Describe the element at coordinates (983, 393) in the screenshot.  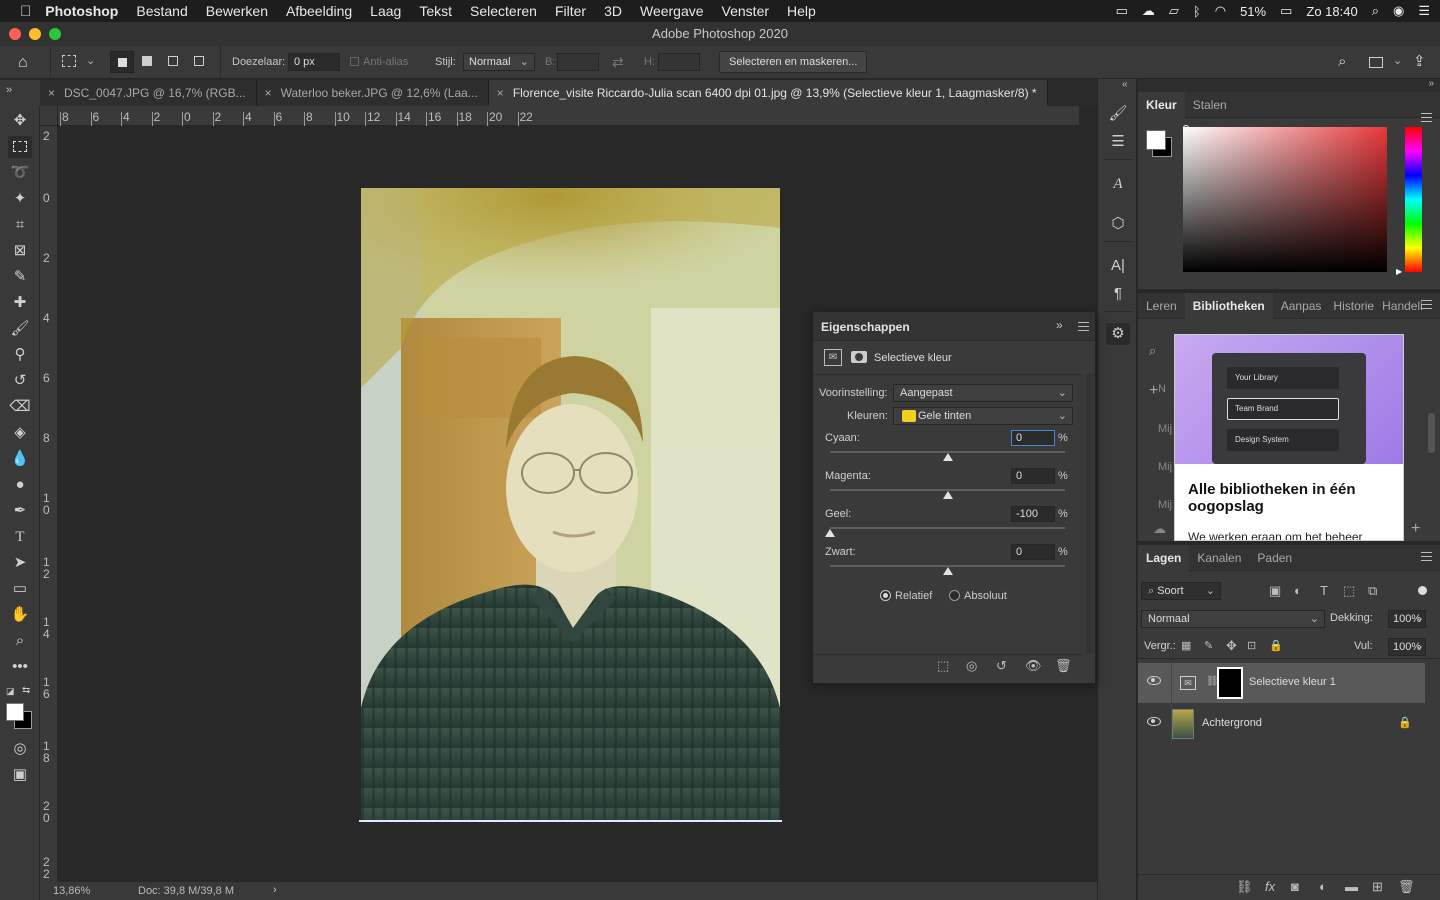
I see `preset-select: Aangepast ⌄` at that location.